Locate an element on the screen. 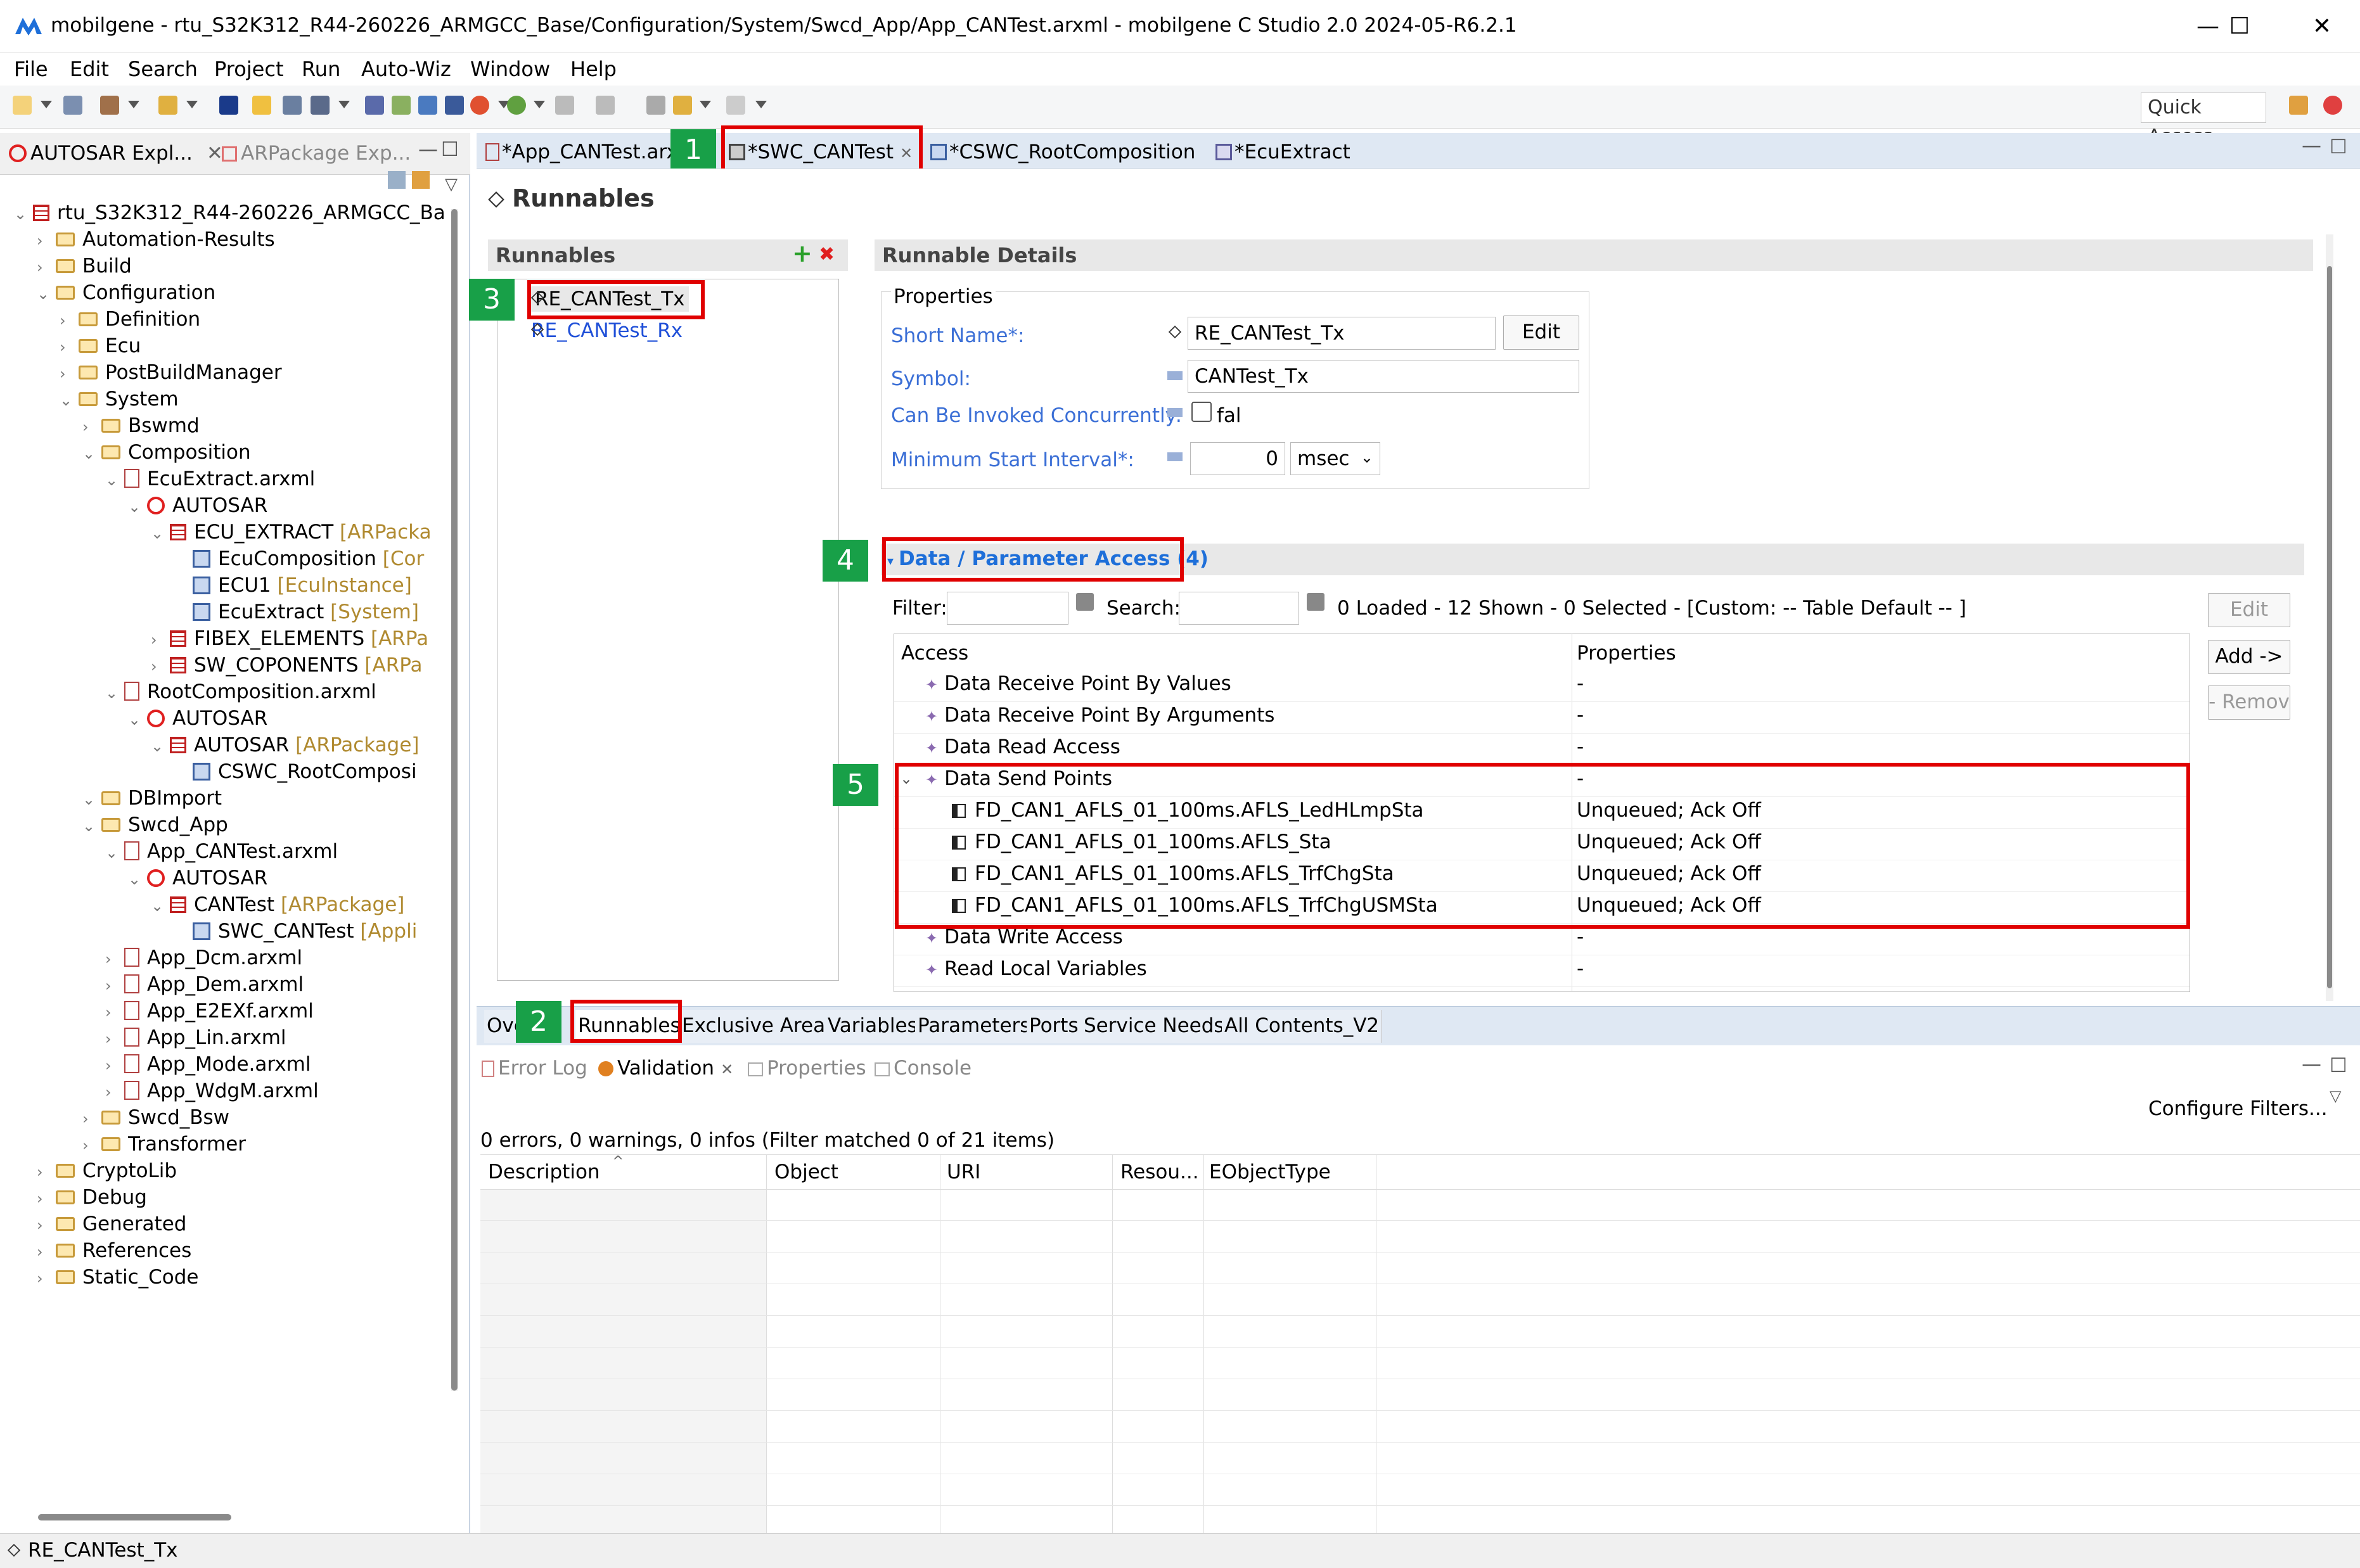 This screenshot has width=2360, height=1568. col-eobjecttype: EObjectType is located at coordinates (1270, 1172).